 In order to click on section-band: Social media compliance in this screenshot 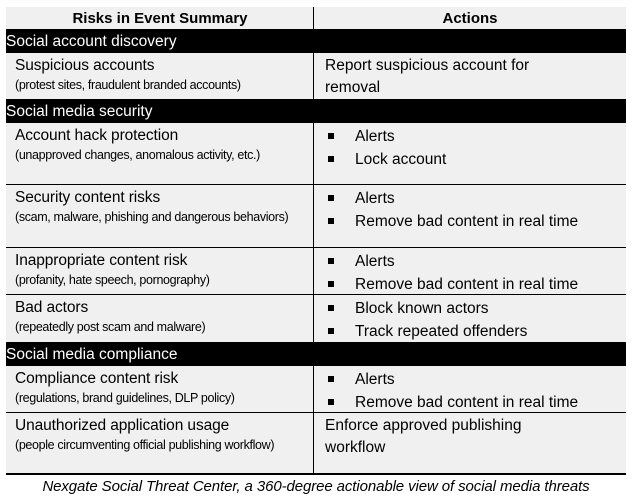, I will do `click(316, 354)`.